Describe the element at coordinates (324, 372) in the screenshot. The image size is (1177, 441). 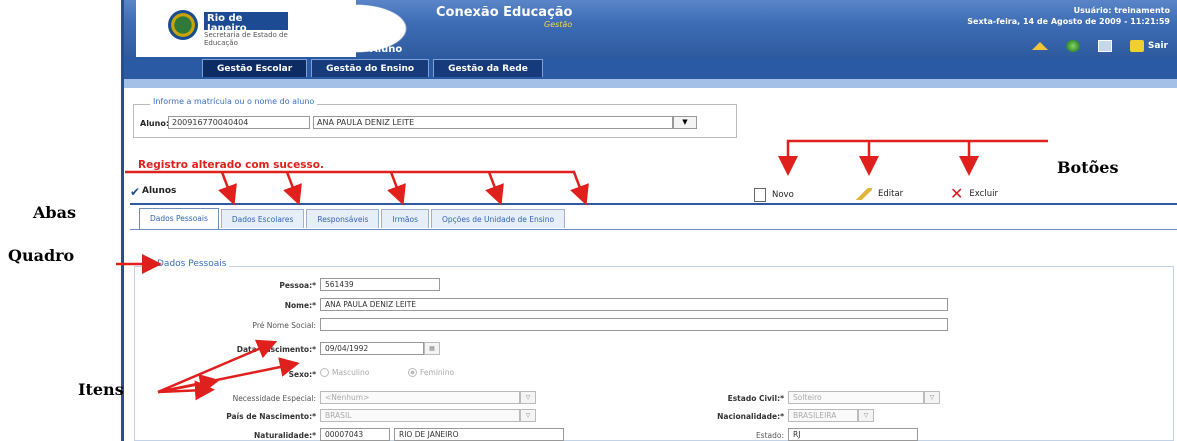
I see `radio-masculino` at that location.